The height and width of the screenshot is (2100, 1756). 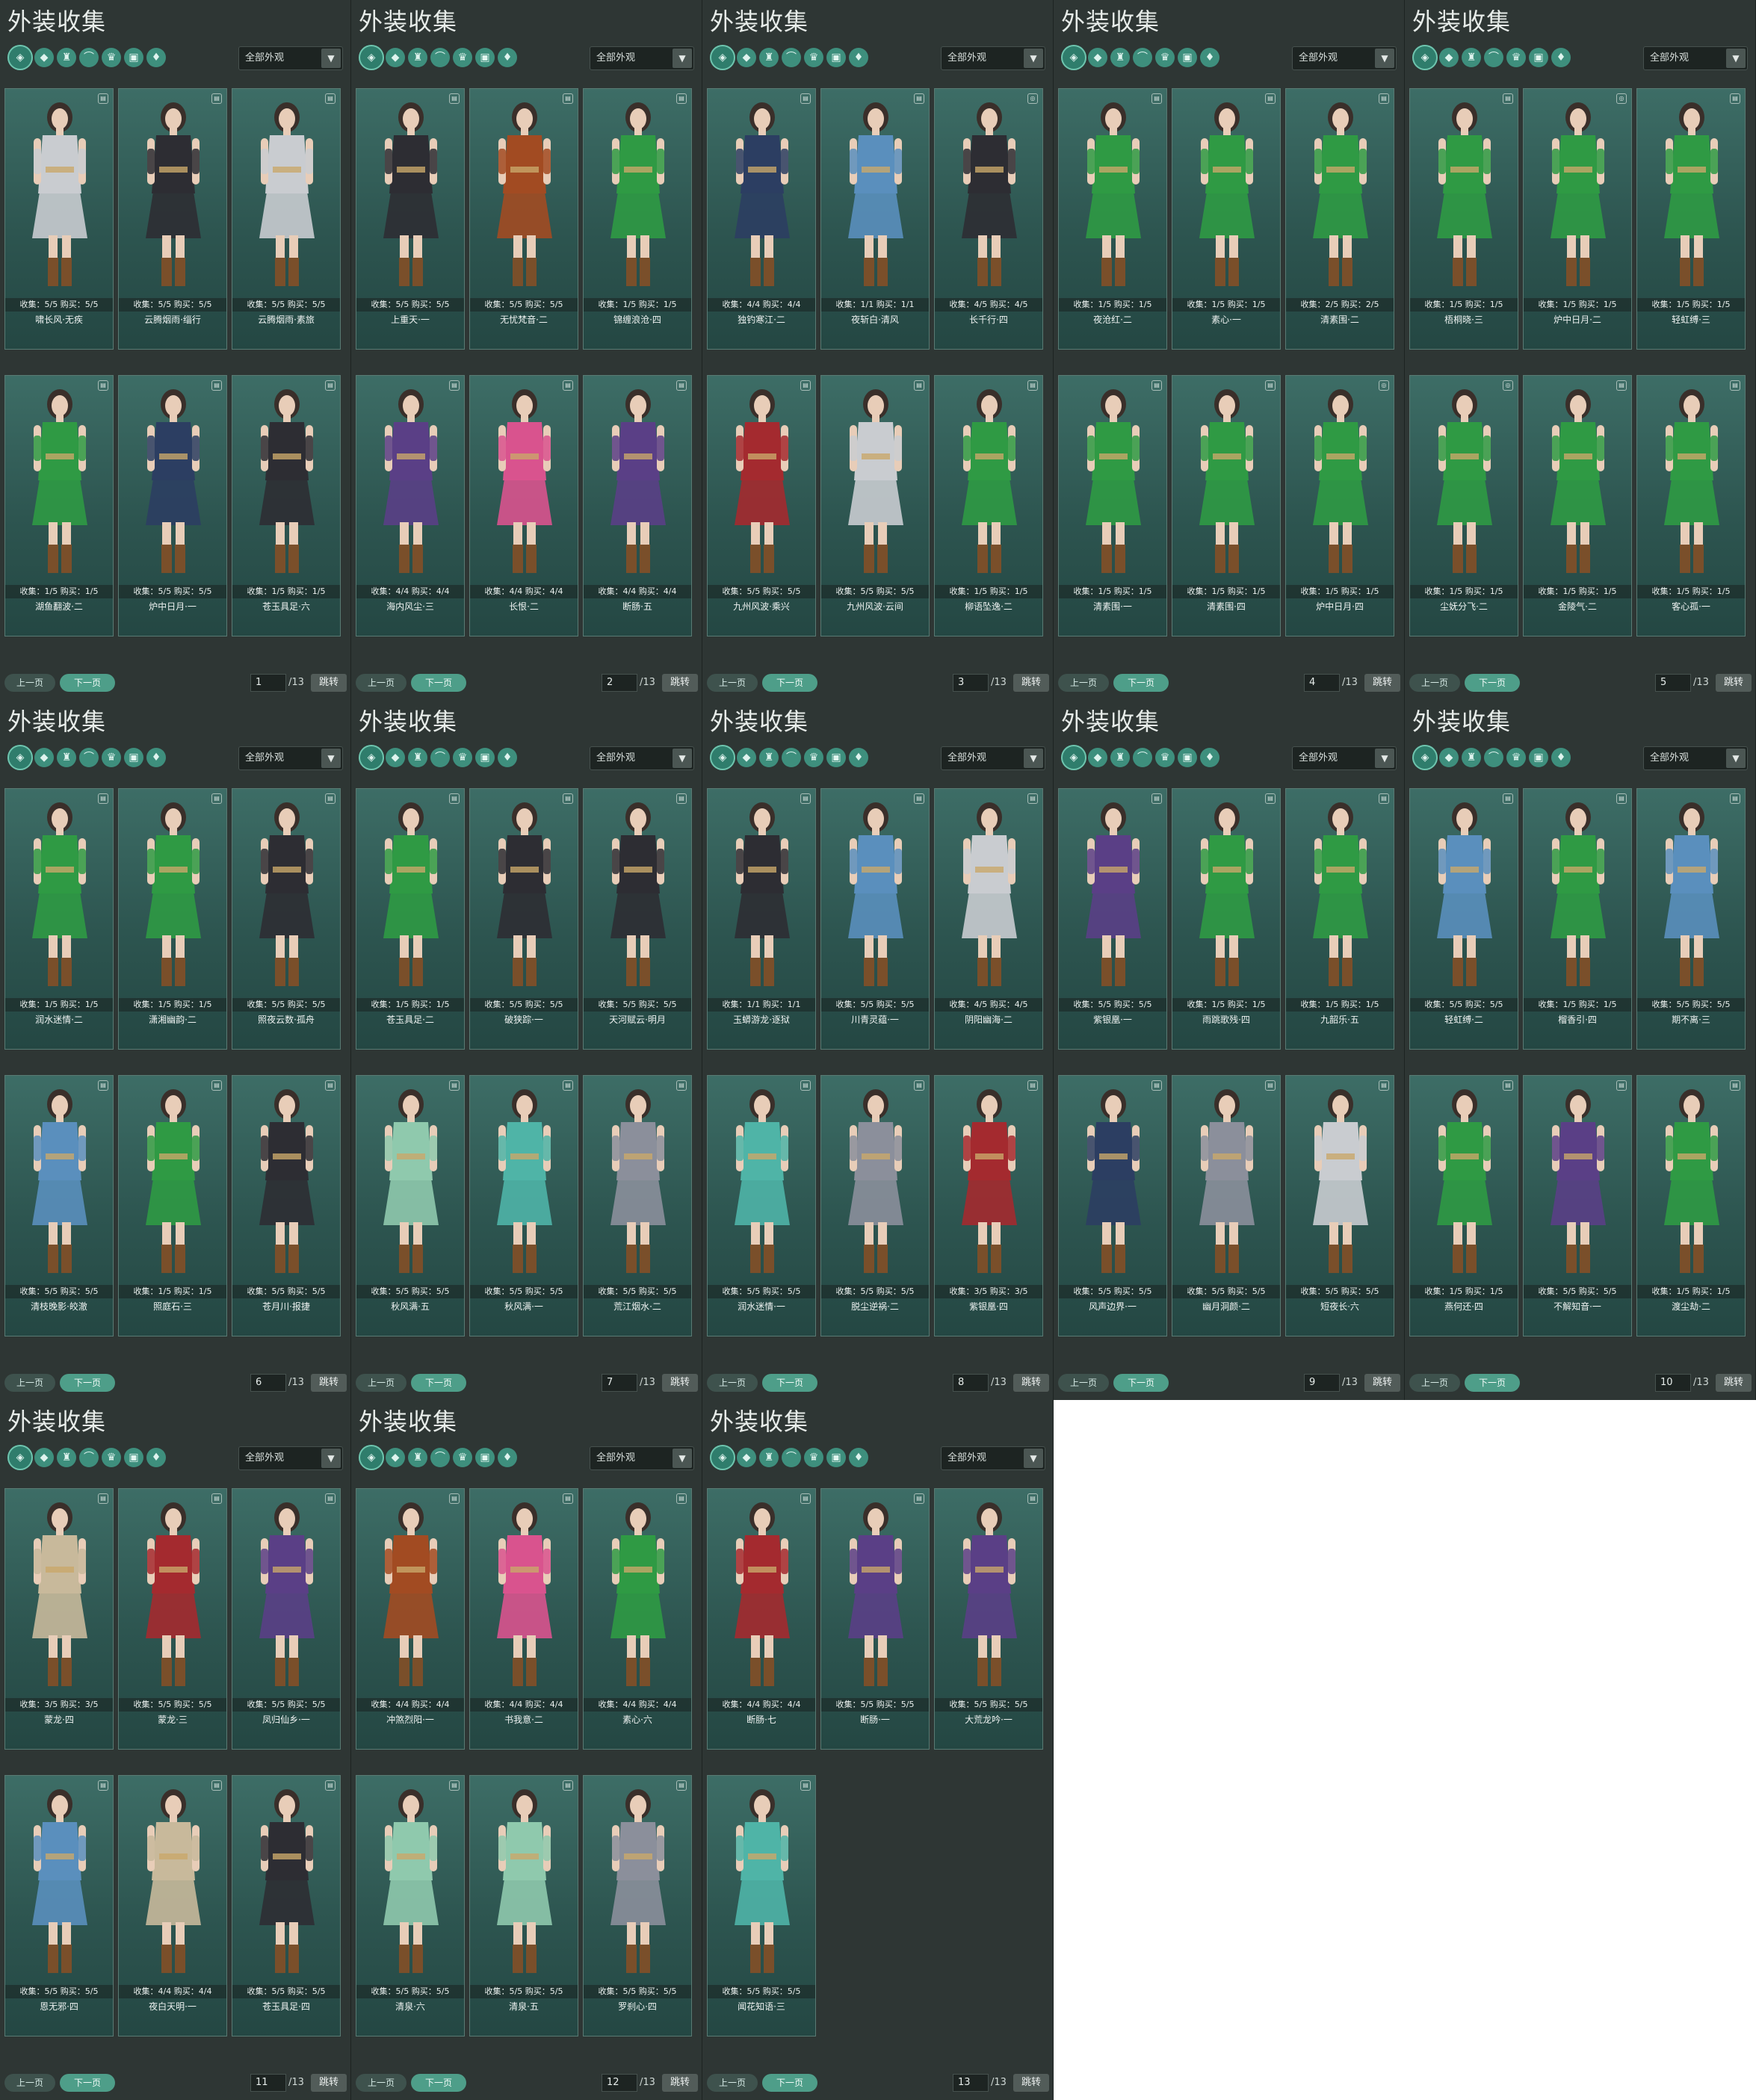 I want to click on weapon-tab-icon: ♦, so click(x=507, y=1458).